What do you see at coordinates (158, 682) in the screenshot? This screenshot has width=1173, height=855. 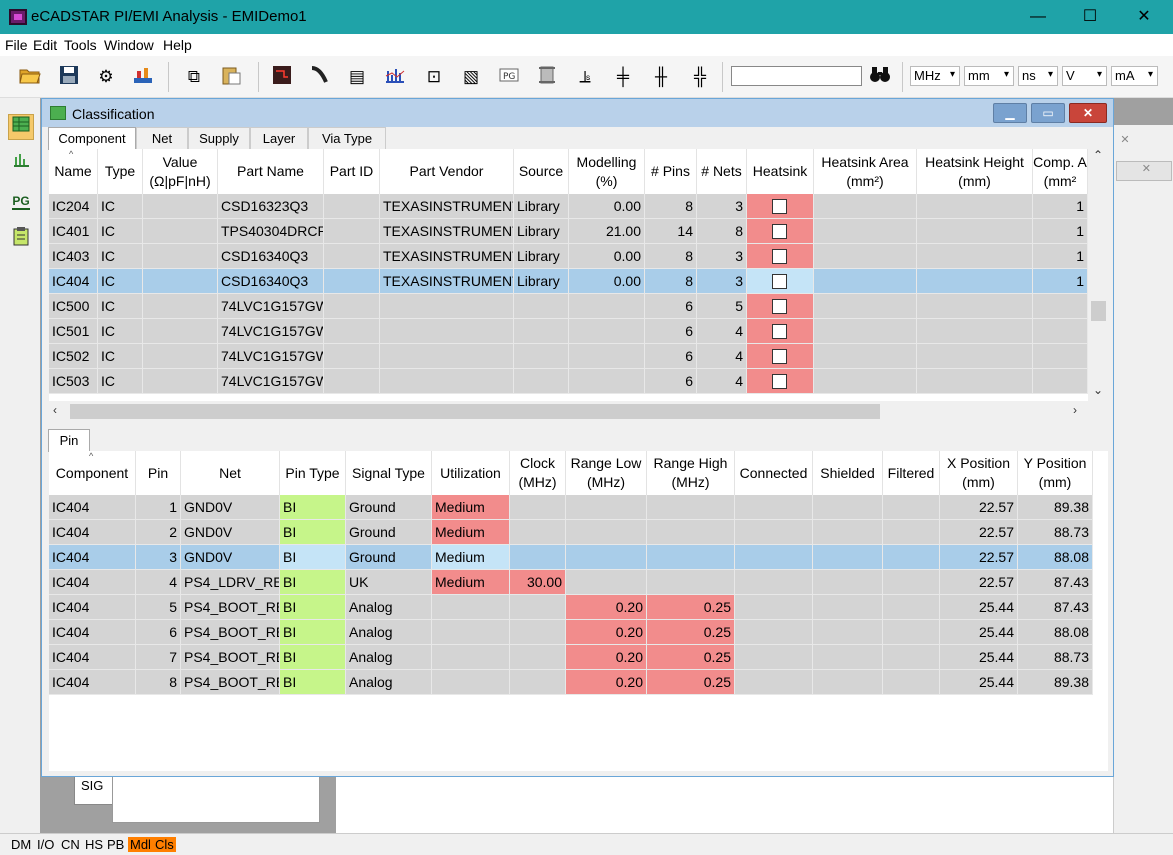 I see `pin-cell-pin: 8` at bounding box center [158, 682].